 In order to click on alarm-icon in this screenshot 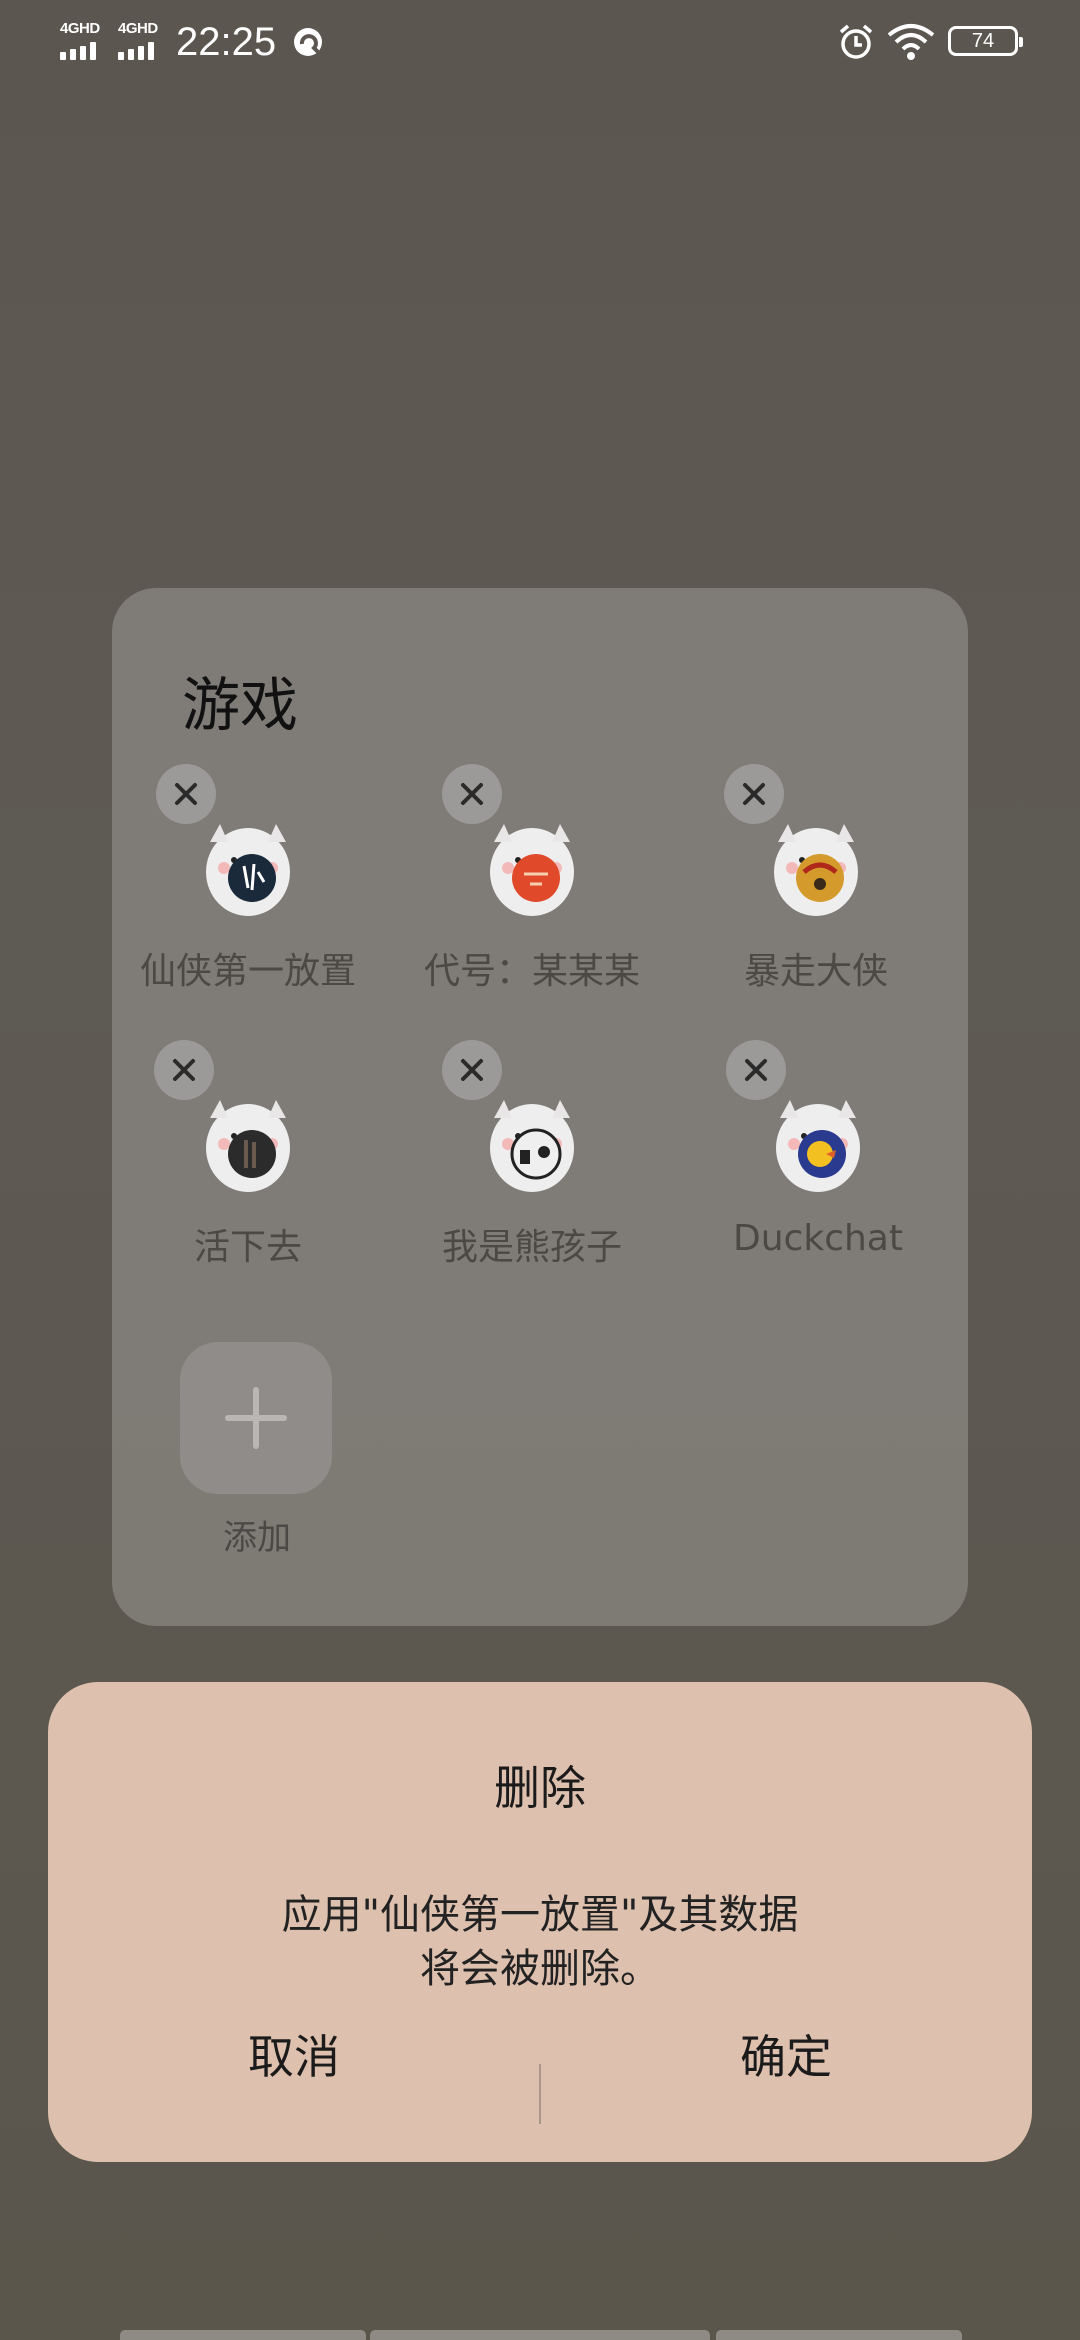, I will do `click(856, 42)`.